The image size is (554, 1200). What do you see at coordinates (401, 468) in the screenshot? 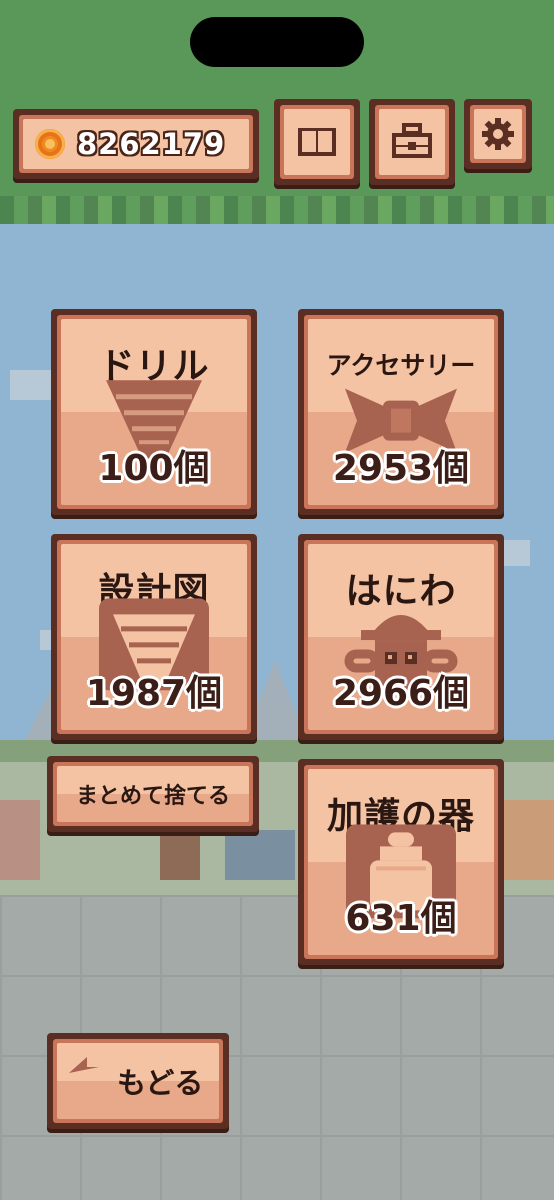
I see `accessory-count: 2953個` at bounding box center [401, 468].